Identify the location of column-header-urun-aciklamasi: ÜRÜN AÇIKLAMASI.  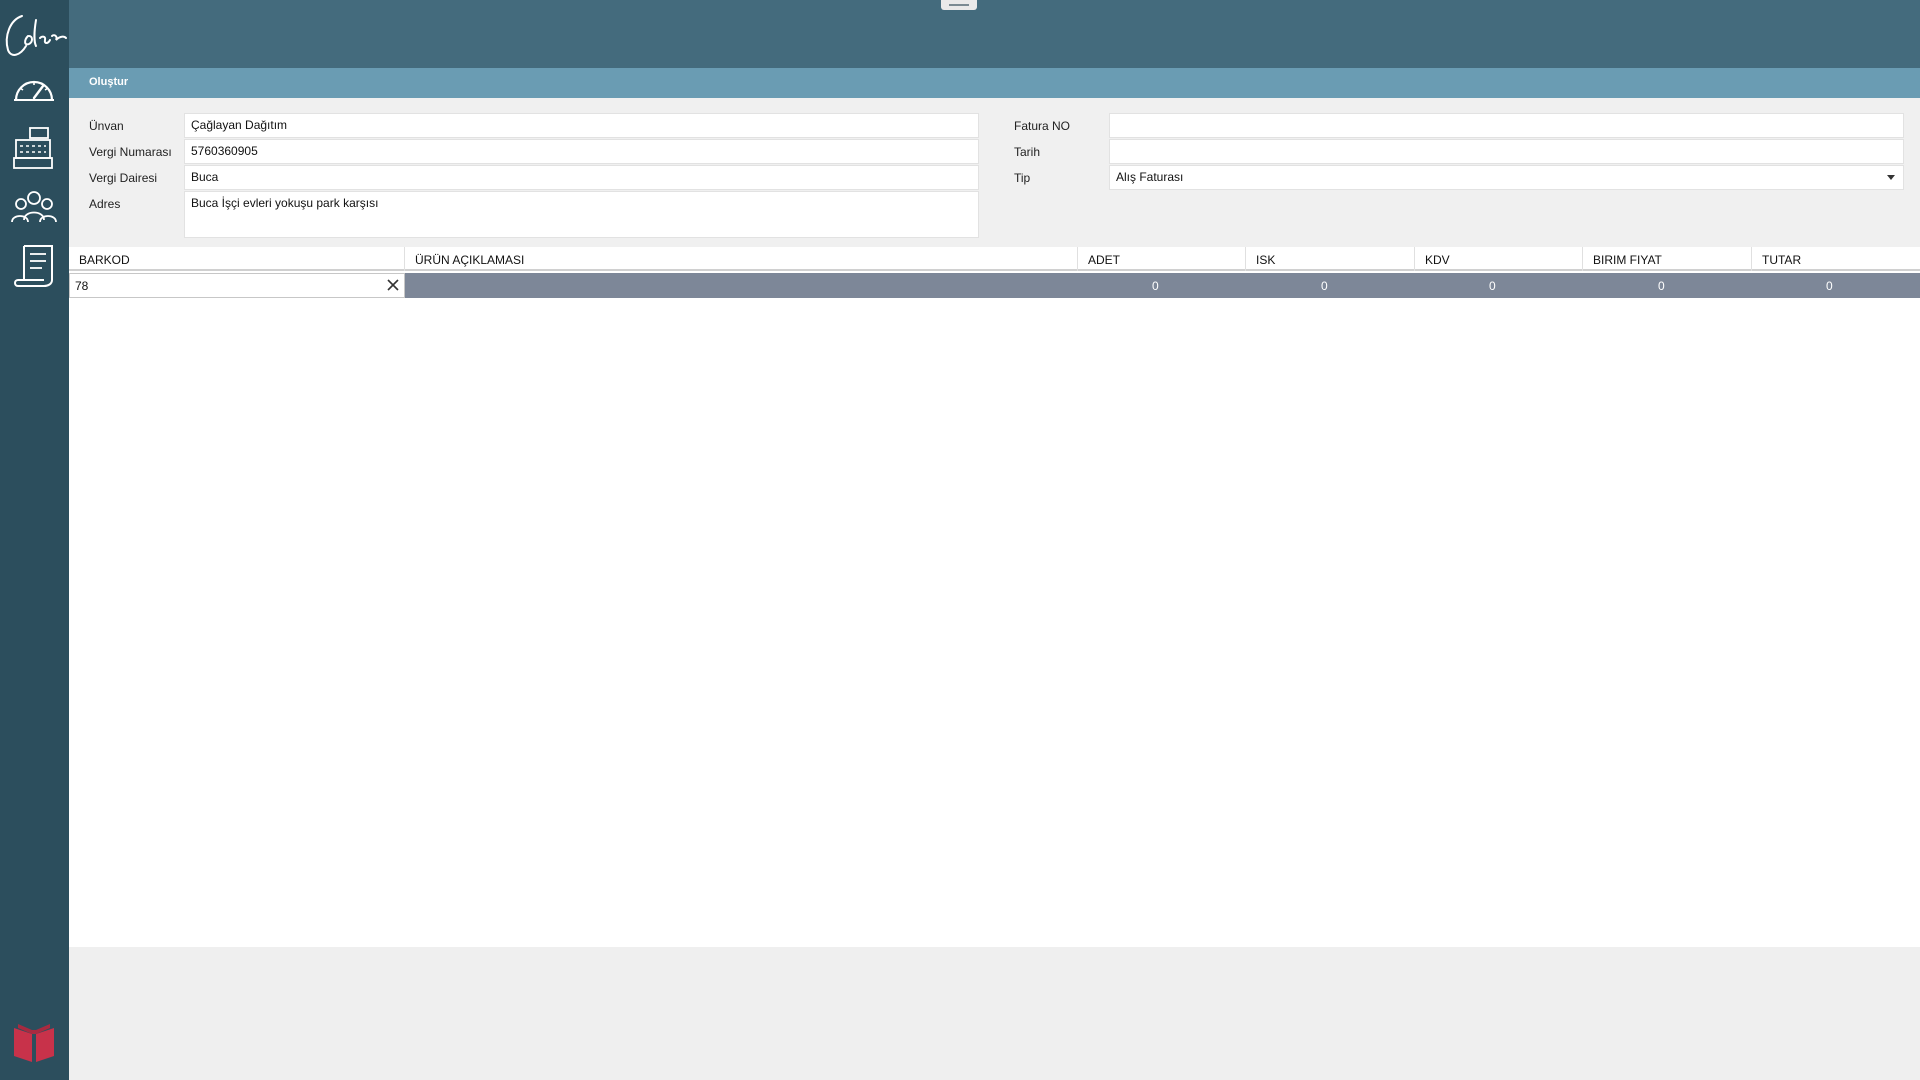
(741, 259).